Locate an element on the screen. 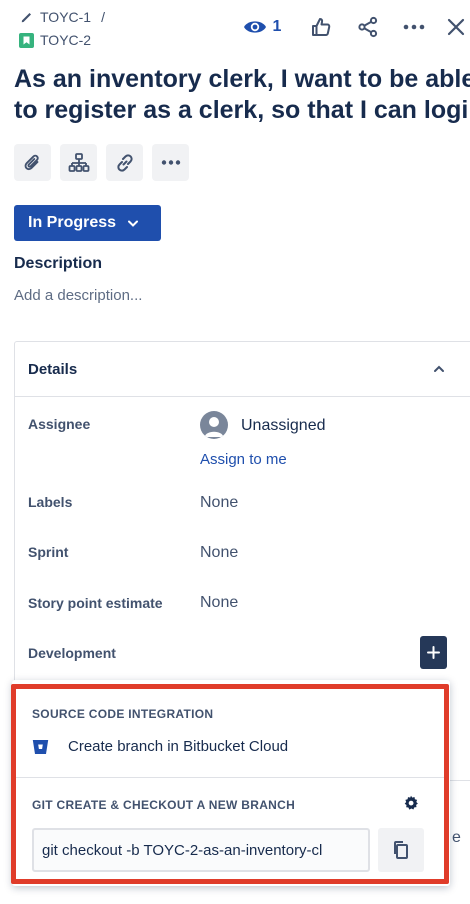 The width and height of the screenshot is (470, 904). labels-value: None is located at coordinates (219, 503).